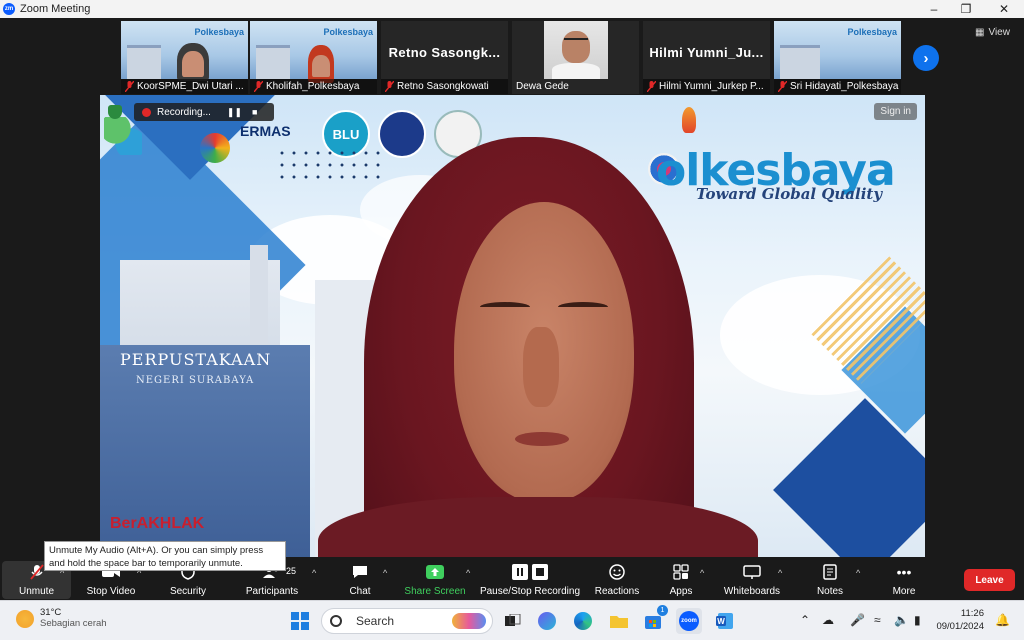 This screenshot has width=1024, height=640. I want to click on copilot-icon, so click(547, 621).